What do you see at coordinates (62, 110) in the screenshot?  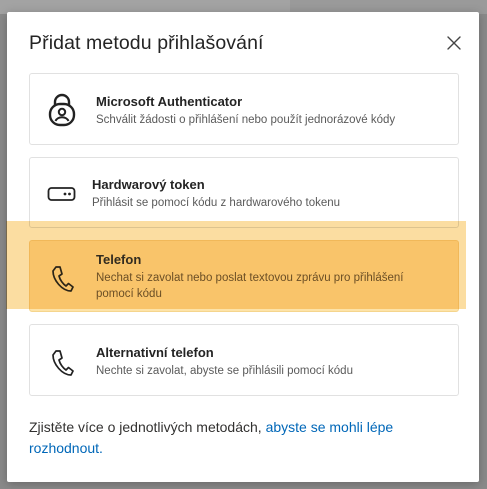 I see `authenticator-lock-icon` at bounding box center [62, 110].